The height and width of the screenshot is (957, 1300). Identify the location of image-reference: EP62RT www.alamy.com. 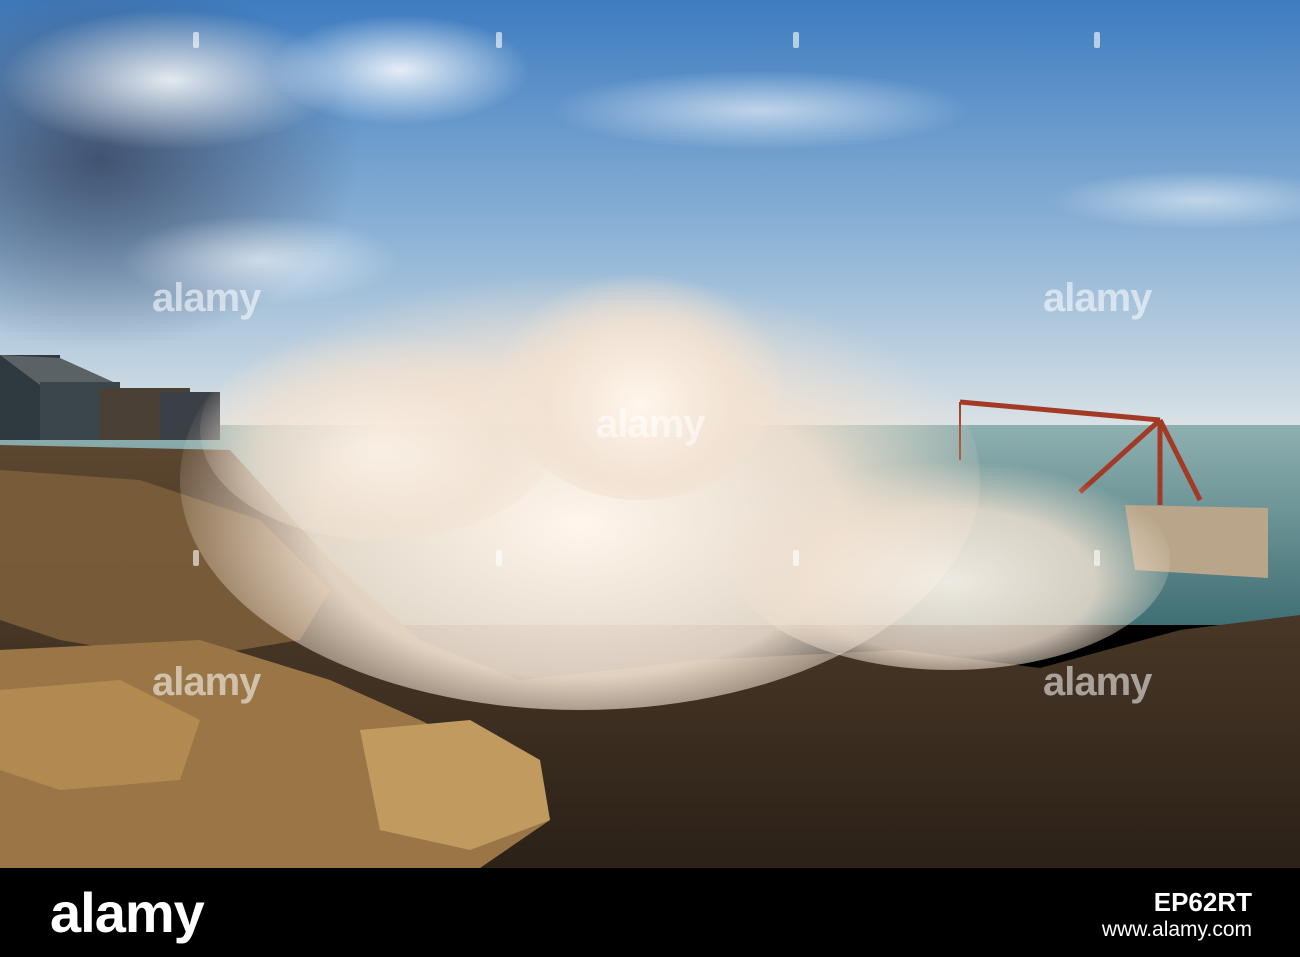
(1177, 916).